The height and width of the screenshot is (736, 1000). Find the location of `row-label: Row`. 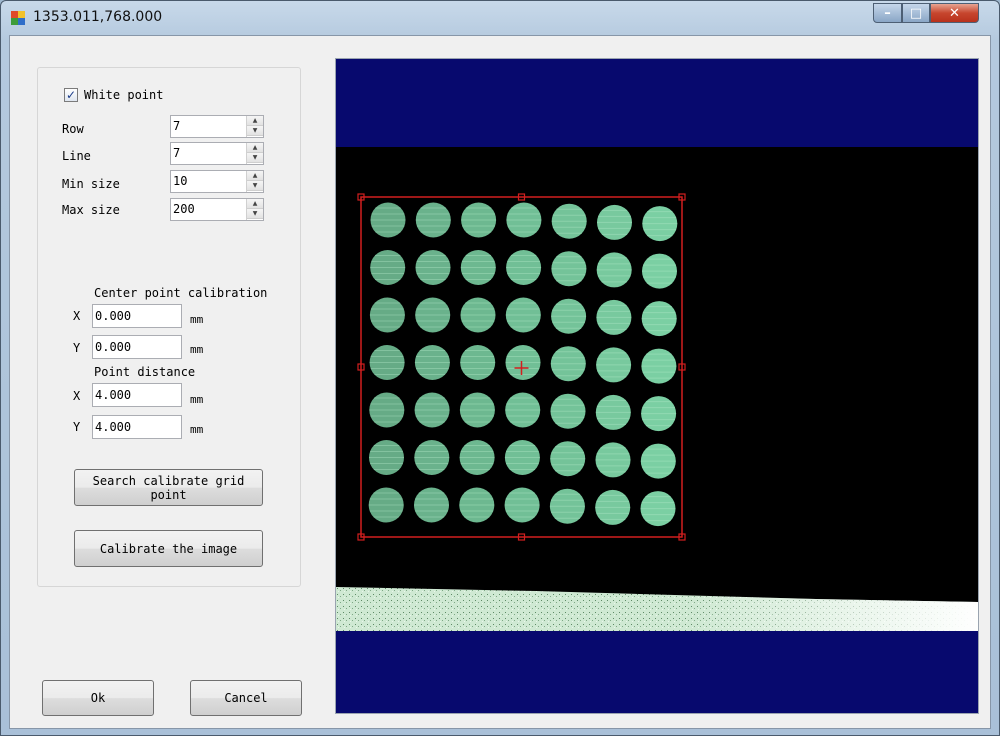

row-label: Row is located at coordinates (73, 129).